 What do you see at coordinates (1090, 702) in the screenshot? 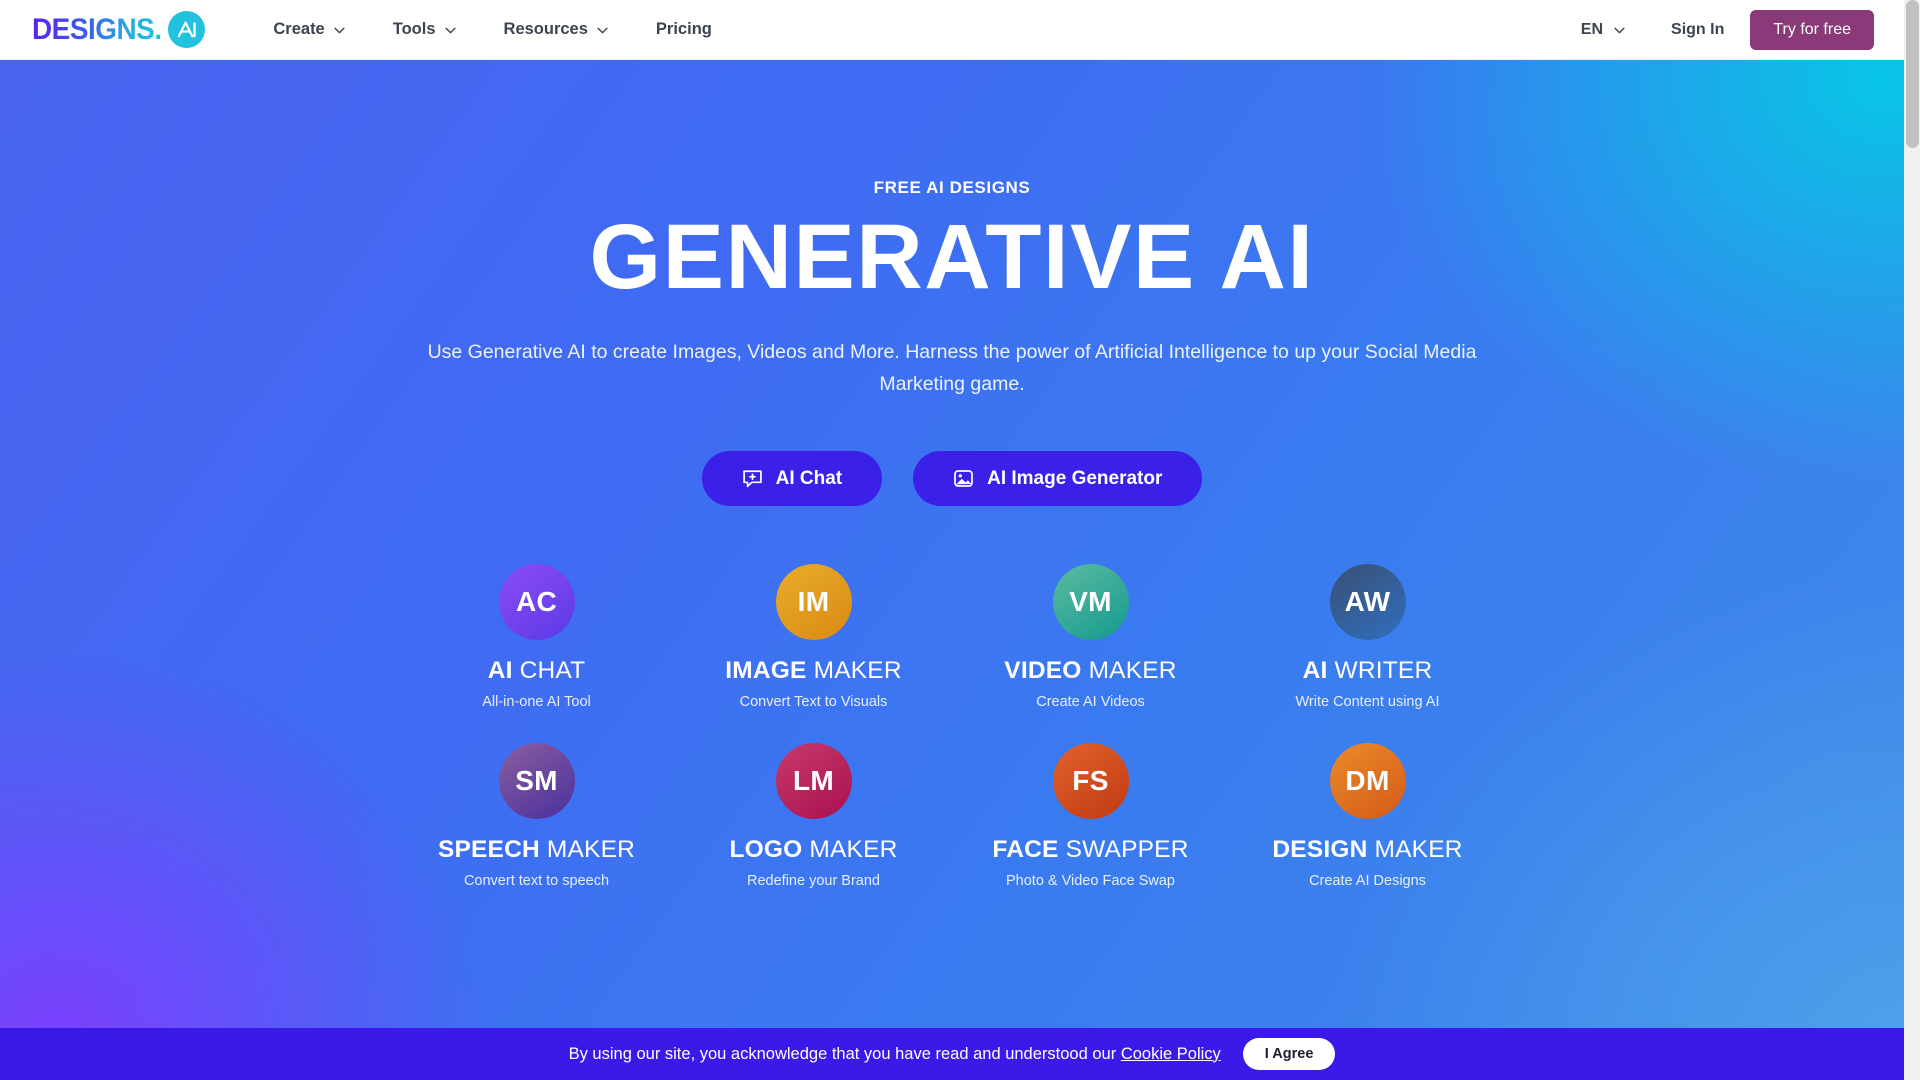
I see `tool-subtitle-video-maker: Create AI Videos` at bounding box center [1090, 702].